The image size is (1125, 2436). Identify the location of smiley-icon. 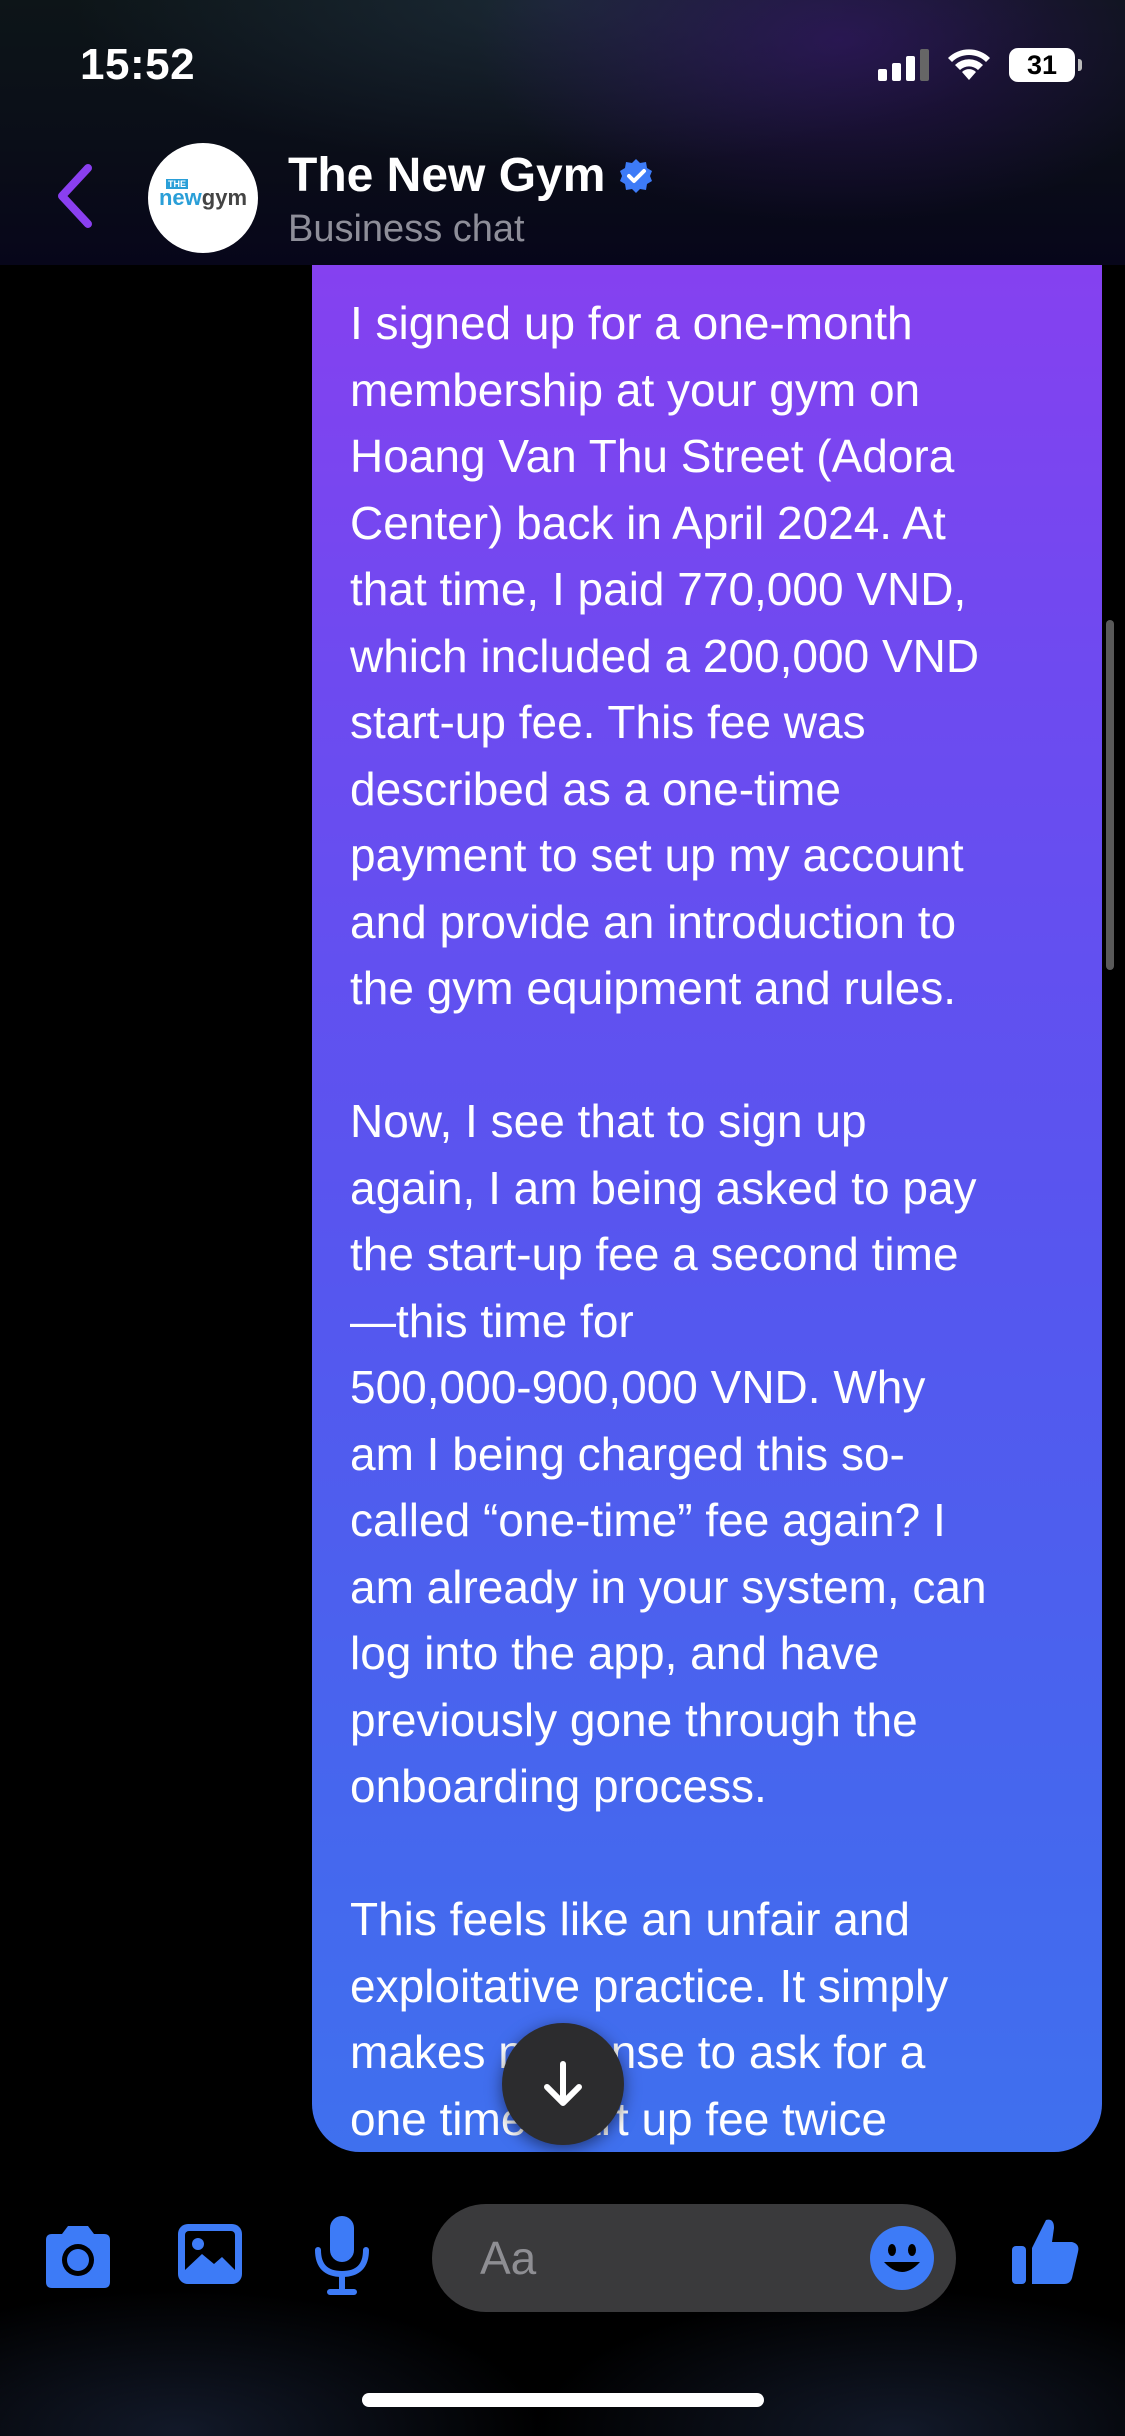
(902, 2258).